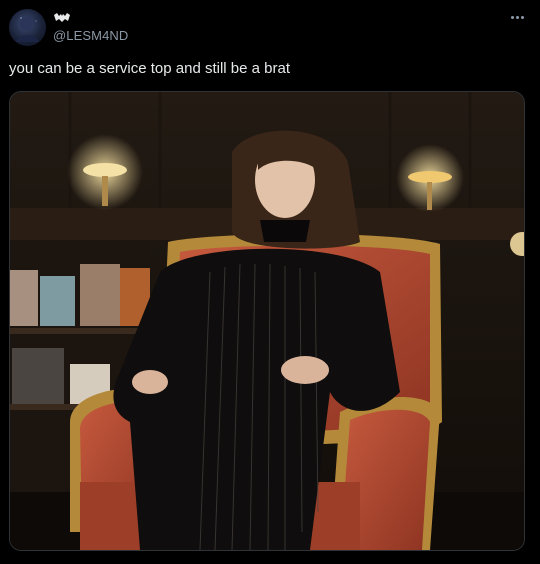 This screenshot has width=540, height=564. I want to click on more-options-icon, so click(517, 17).